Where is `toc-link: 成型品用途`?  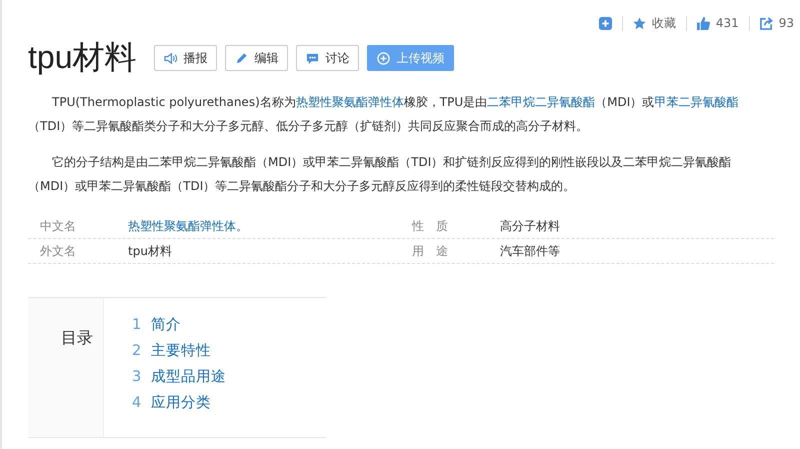 toc-link: 成型品用途 is located at coordinates (188, 377).